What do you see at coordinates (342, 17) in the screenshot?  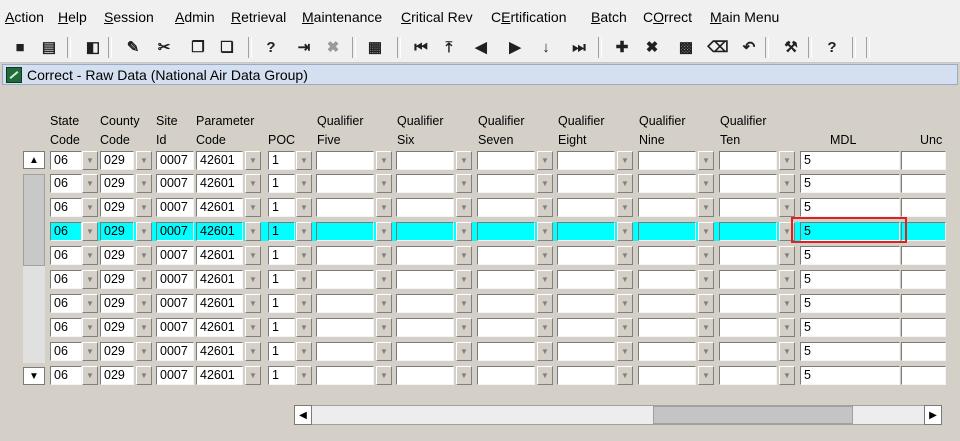 I see `menu-maintenance: Maintenance` at bounding box center [342, 17].